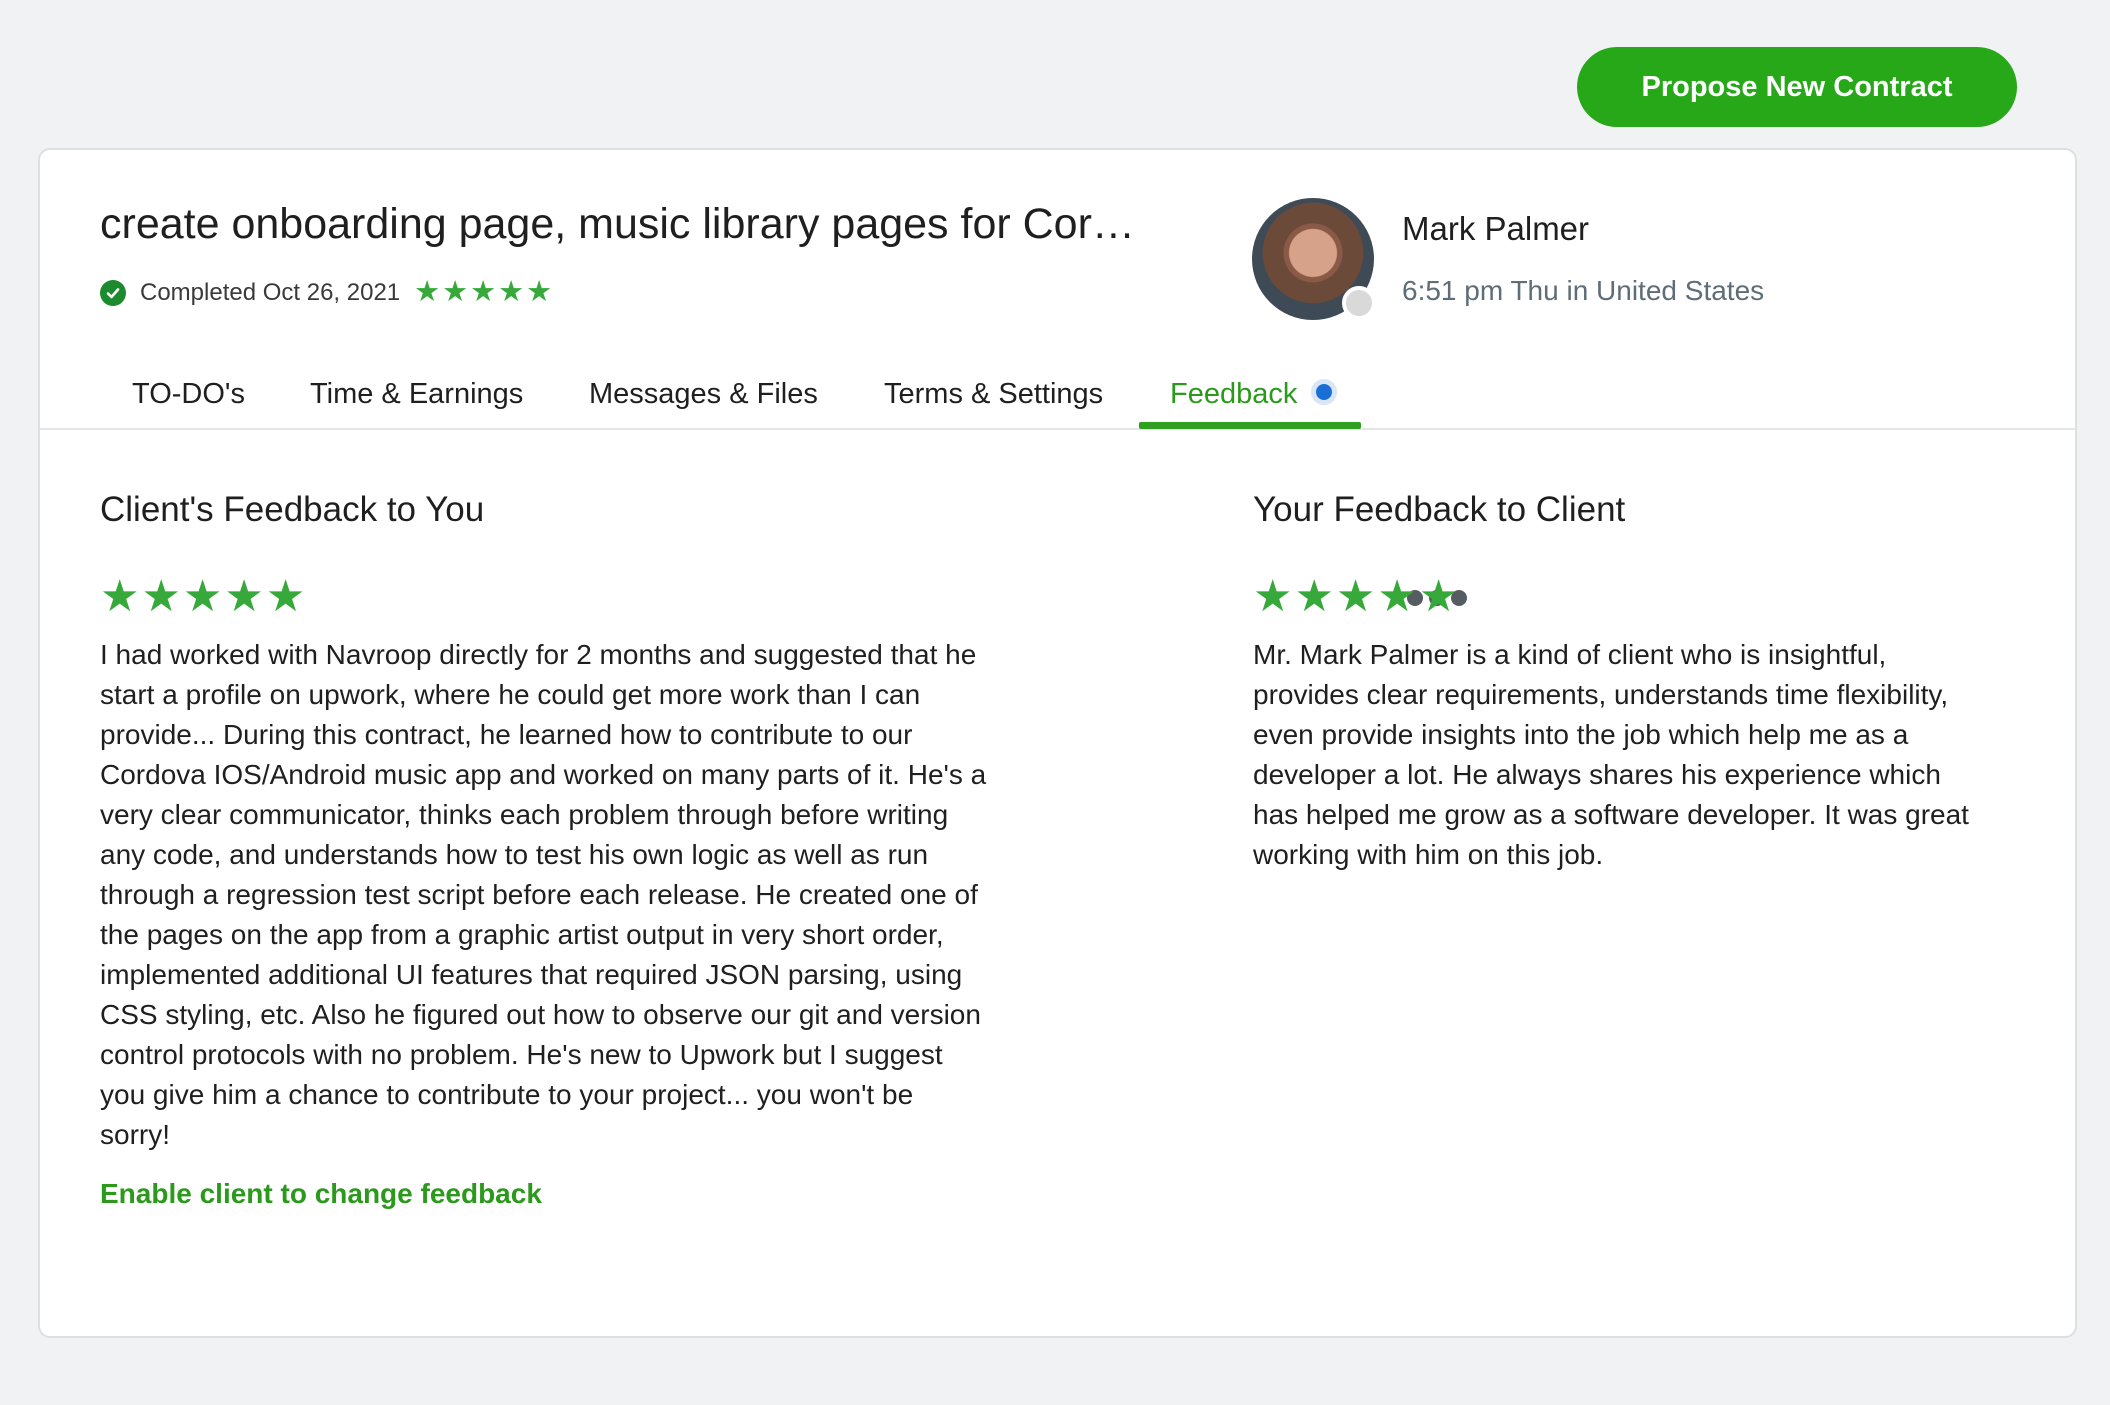 This screenshot has height=1405, width=2110. I want to click on tab-feedback: Feedback, so click(1254, 395).